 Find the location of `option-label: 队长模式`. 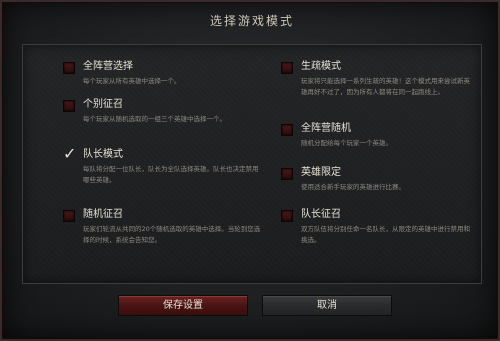

option-label: 队长模式 is located at coordinates (103, 154).